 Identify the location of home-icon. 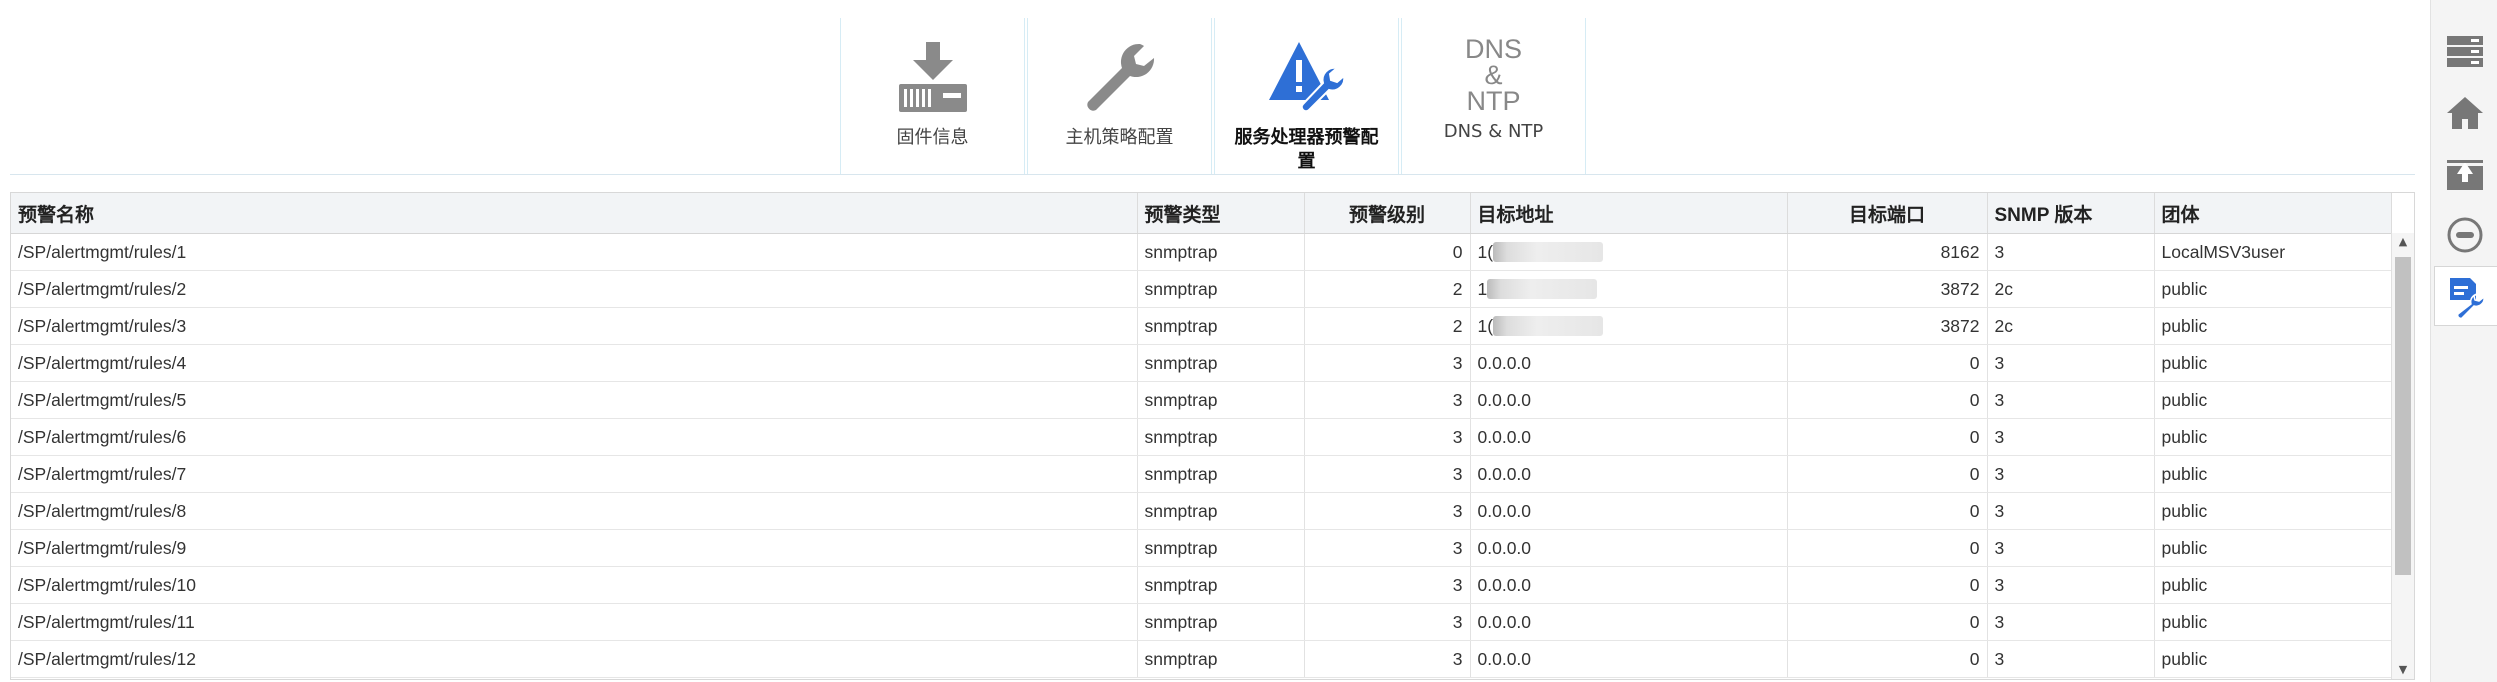
(2465, 113).